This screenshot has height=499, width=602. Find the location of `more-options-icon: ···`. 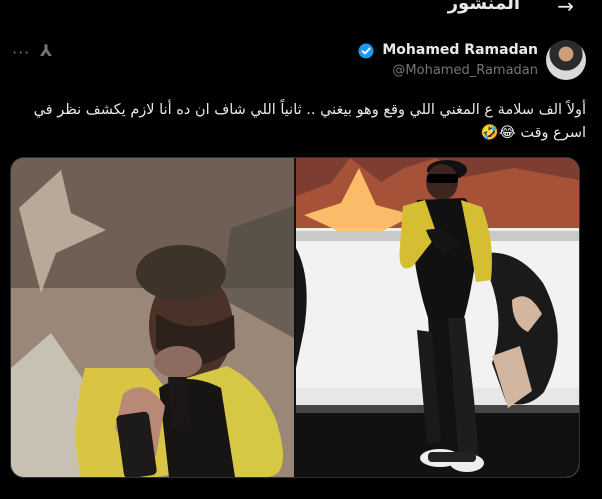

more-options-icon: ··· is located at coordinates (21, 52).